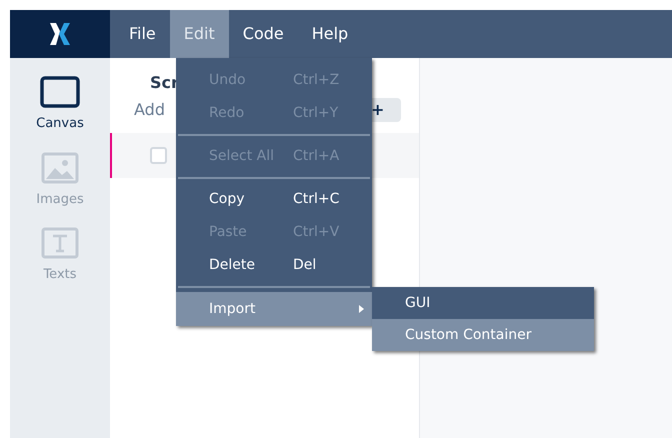 The height and width of the screenshot is (438, 672). What do you see at coordinates (60, 168) in the screenshot?
I see `image-icon` at bounding box center [60, 168].